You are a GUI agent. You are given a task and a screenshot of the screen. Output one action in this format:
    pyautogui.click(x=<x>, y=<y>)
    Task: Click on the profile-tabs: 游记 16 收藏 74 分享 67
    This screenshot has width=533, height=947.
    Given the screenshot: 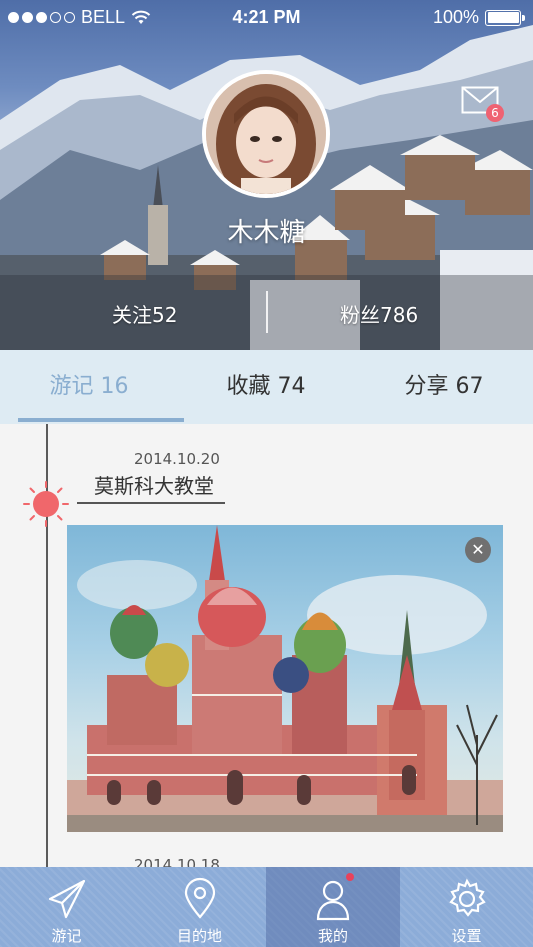 What is the action you would take?
    pyautogui.click(x=266, y=387)
    